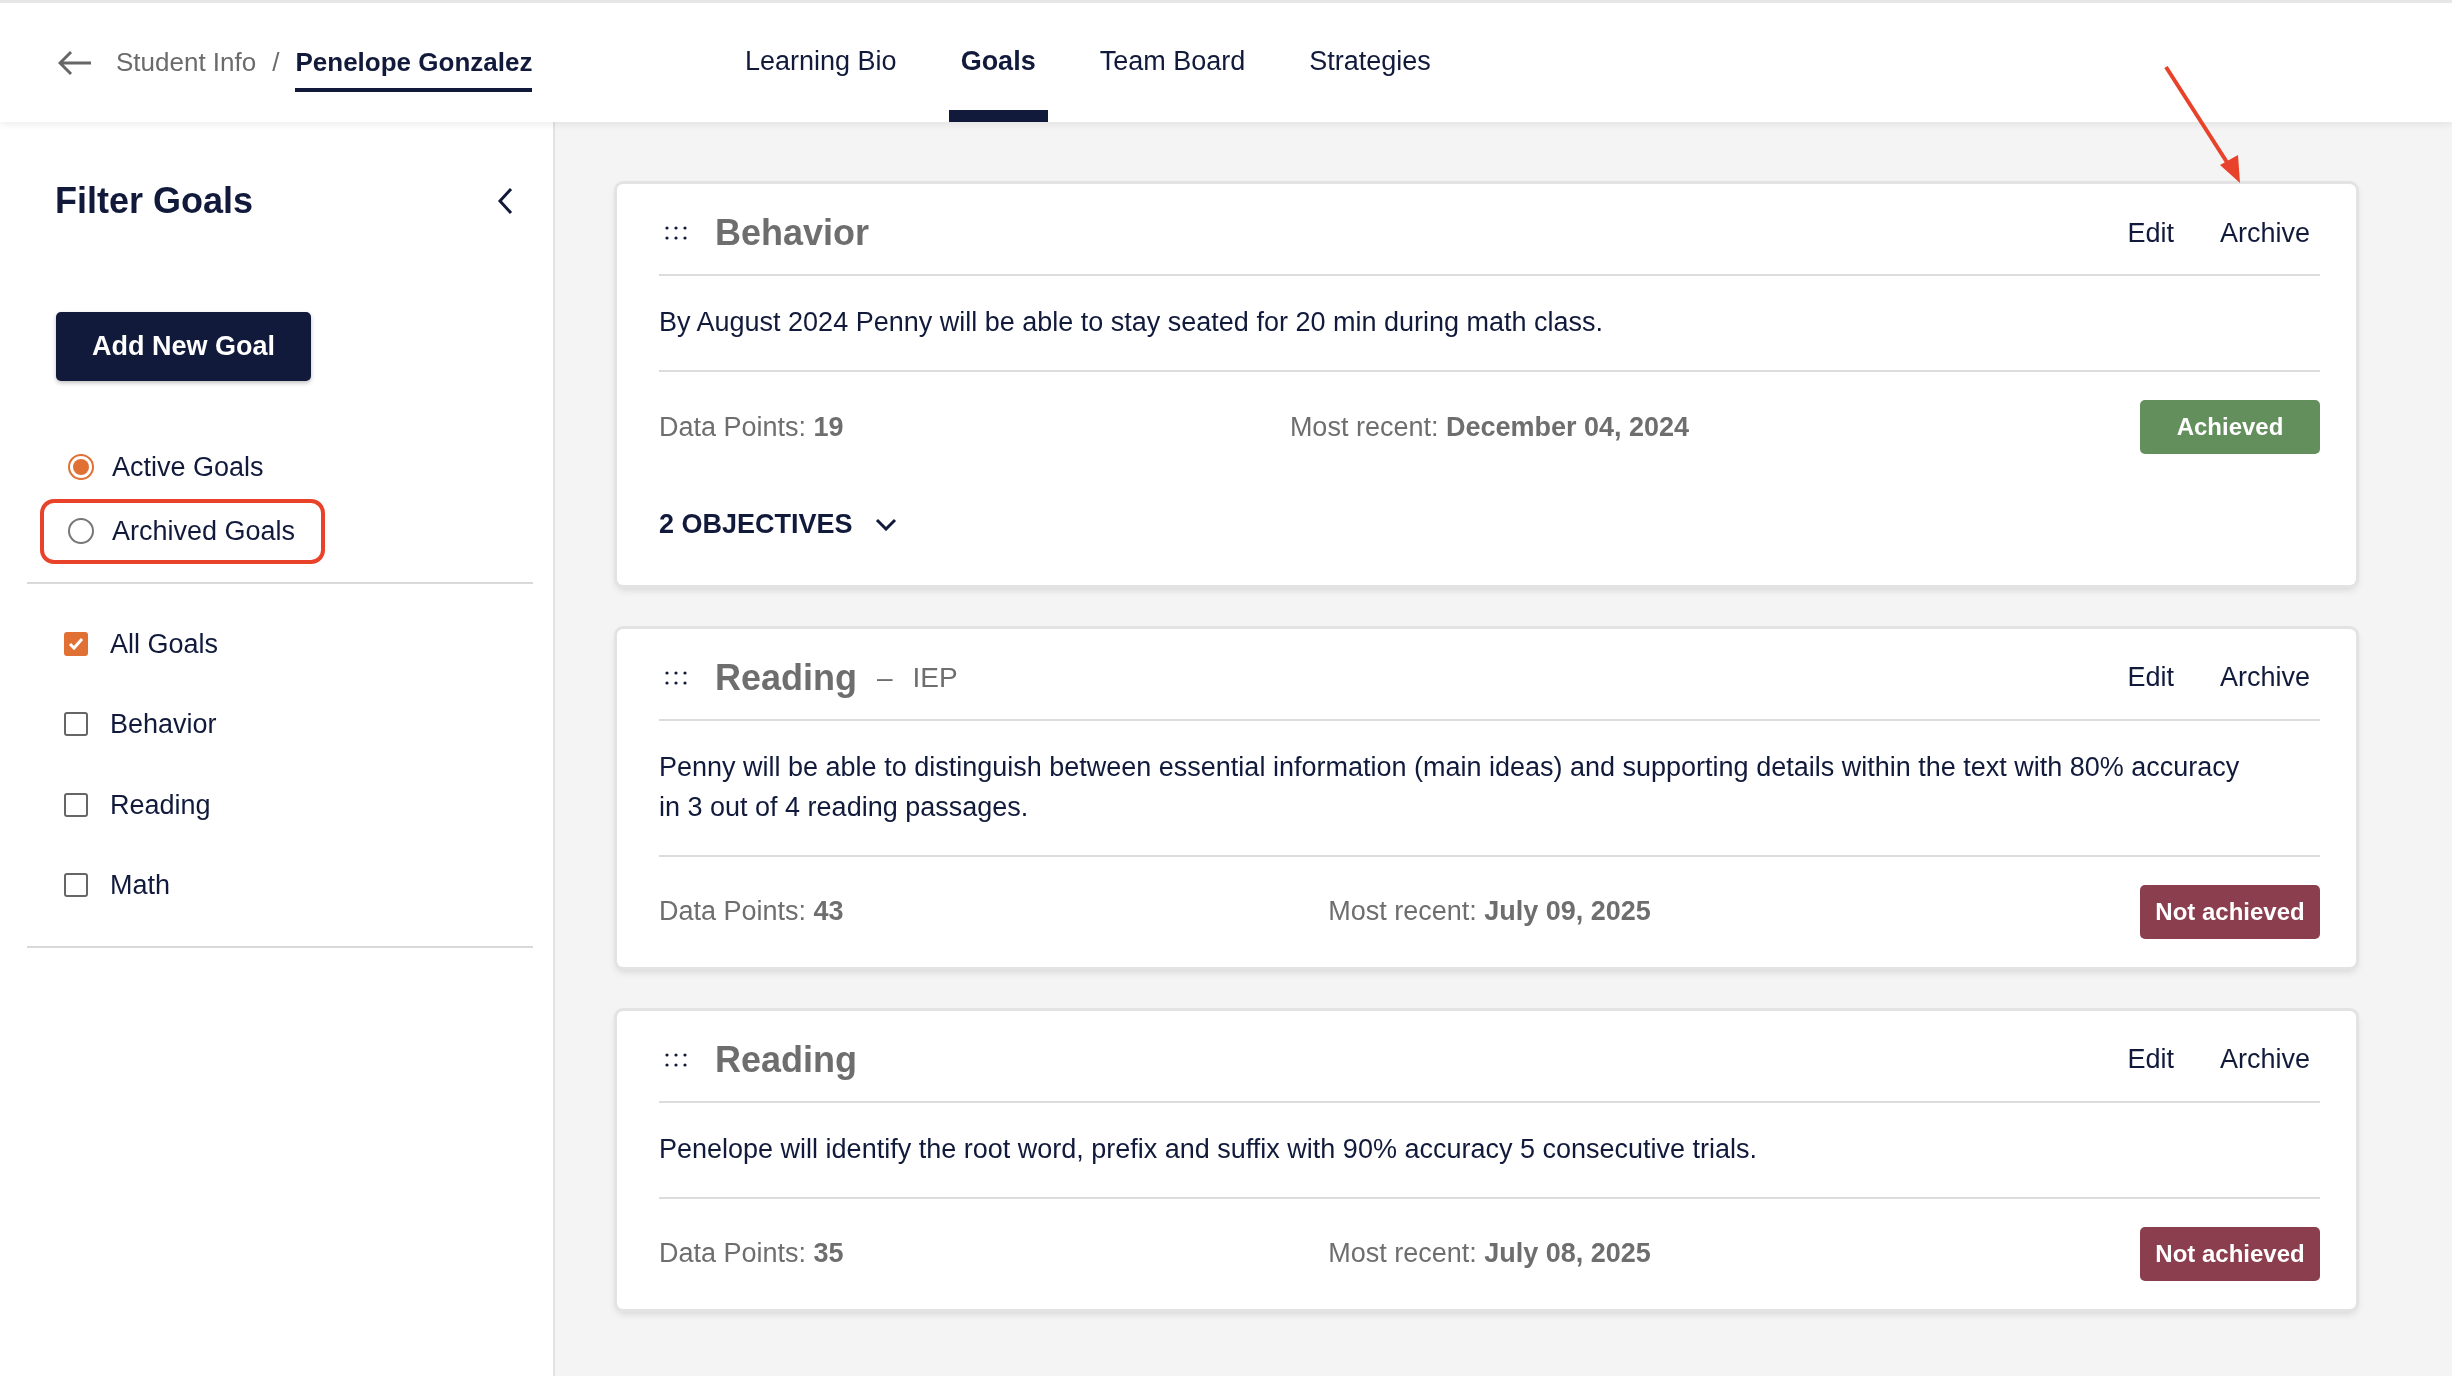 This screenshot has width=2452, height=1376. Describe the element at coordinates (75, 62) in the screenshot. I see `back-arrow-icon` at that location.